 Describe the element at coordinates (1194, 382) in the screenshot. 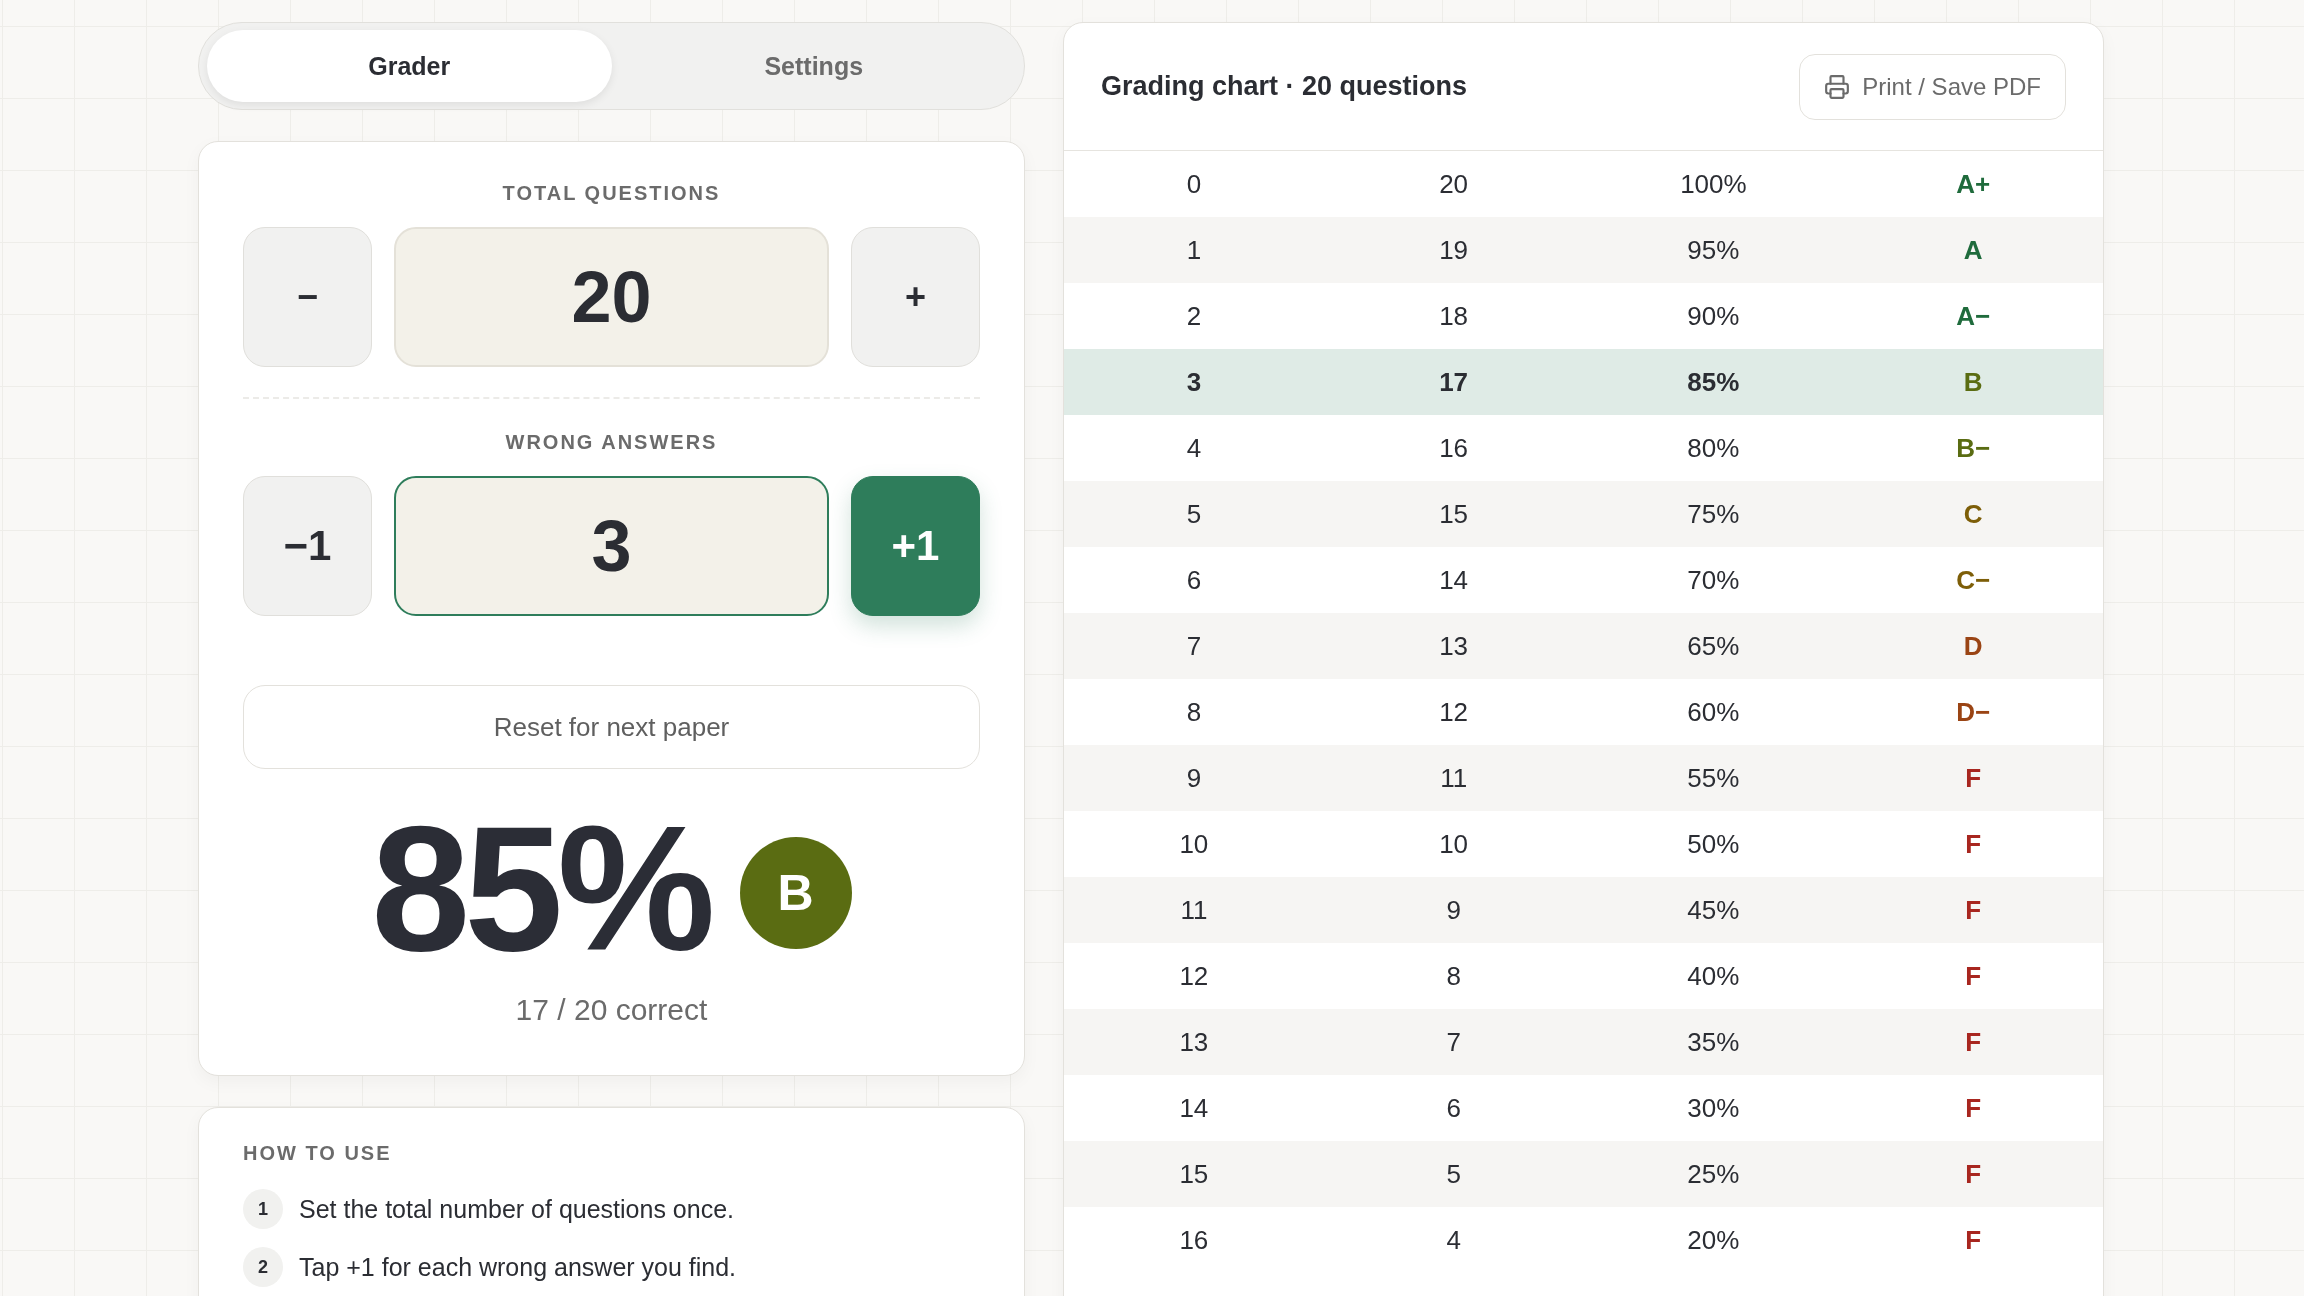

I see `table-cell: 3` at that location.